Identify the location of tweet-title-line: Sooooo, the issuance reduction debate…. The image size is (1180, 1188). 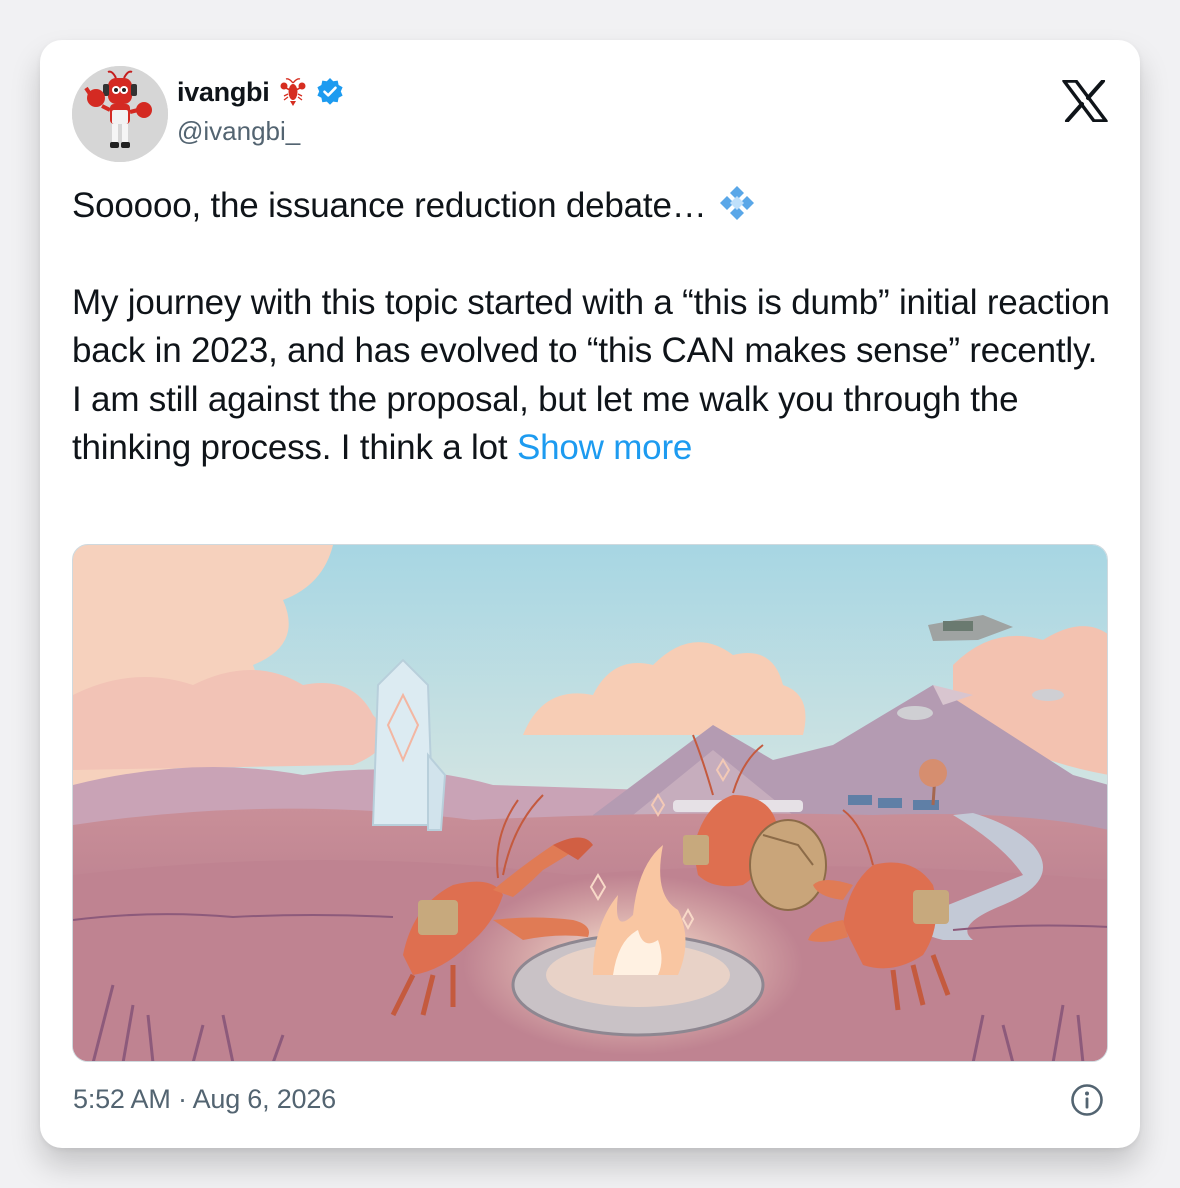
(592, 206).